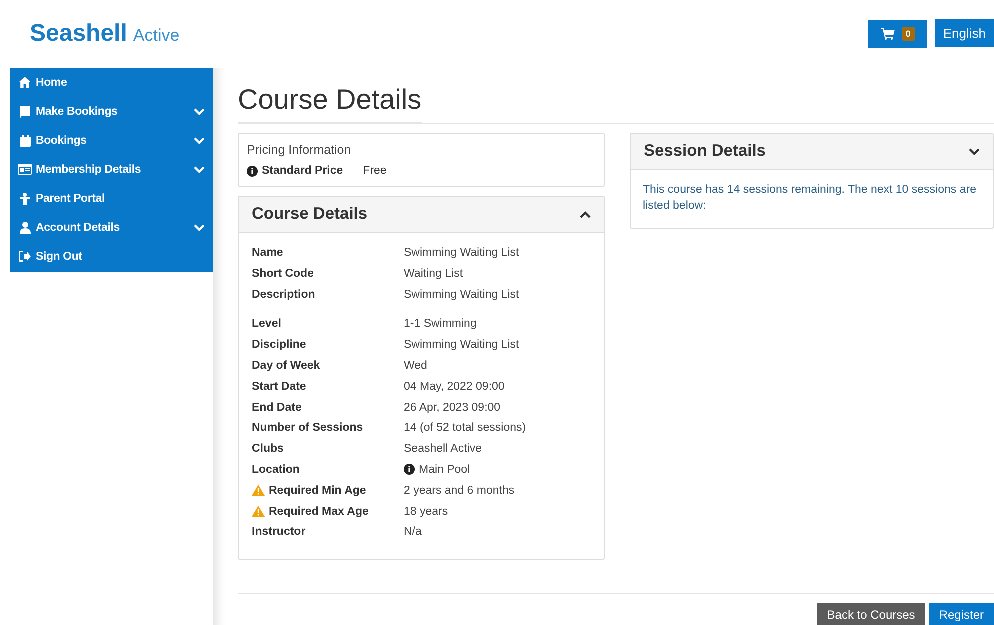 This screenshot has height=625, width=994. Describe the element at coordinates (452, 408) in the screenshot. I see `field-value: 26 Apr, 2023 09:00` at that location.